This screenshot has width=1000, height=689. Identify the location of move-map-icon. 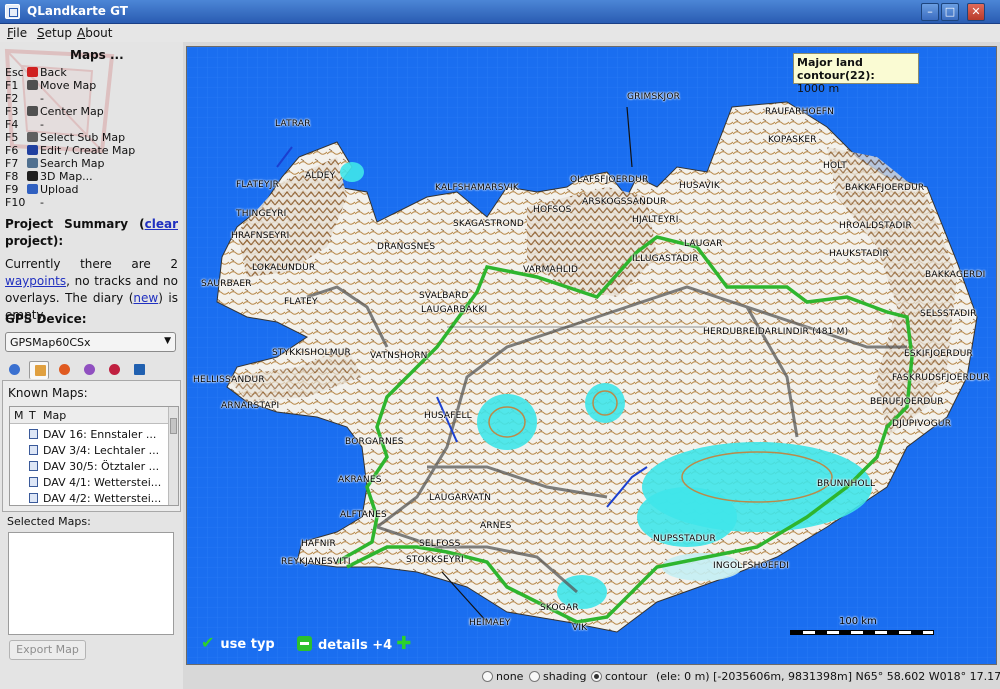
(32, 85).